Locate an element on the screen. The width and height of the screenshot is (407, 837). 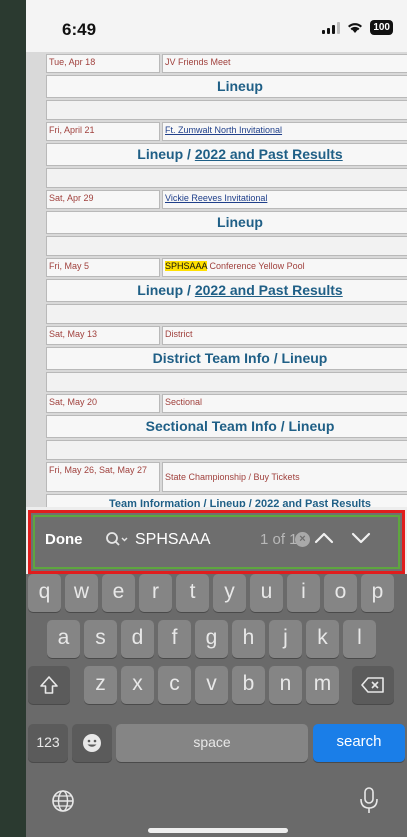
key-z: z is located at coordinates (100, 685).